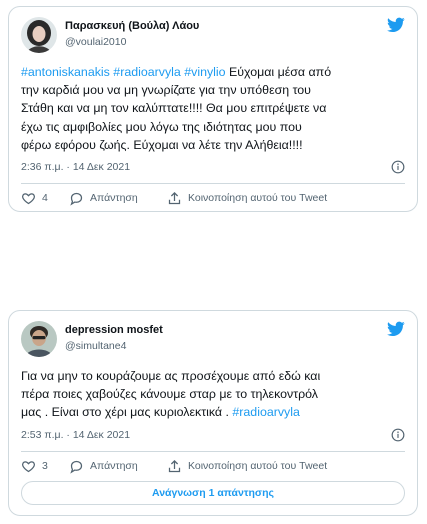  I want to click on tweet-actions: 3 Απάντηση Κοινοποίηση αυτού του Tweet, so click(213, 466).